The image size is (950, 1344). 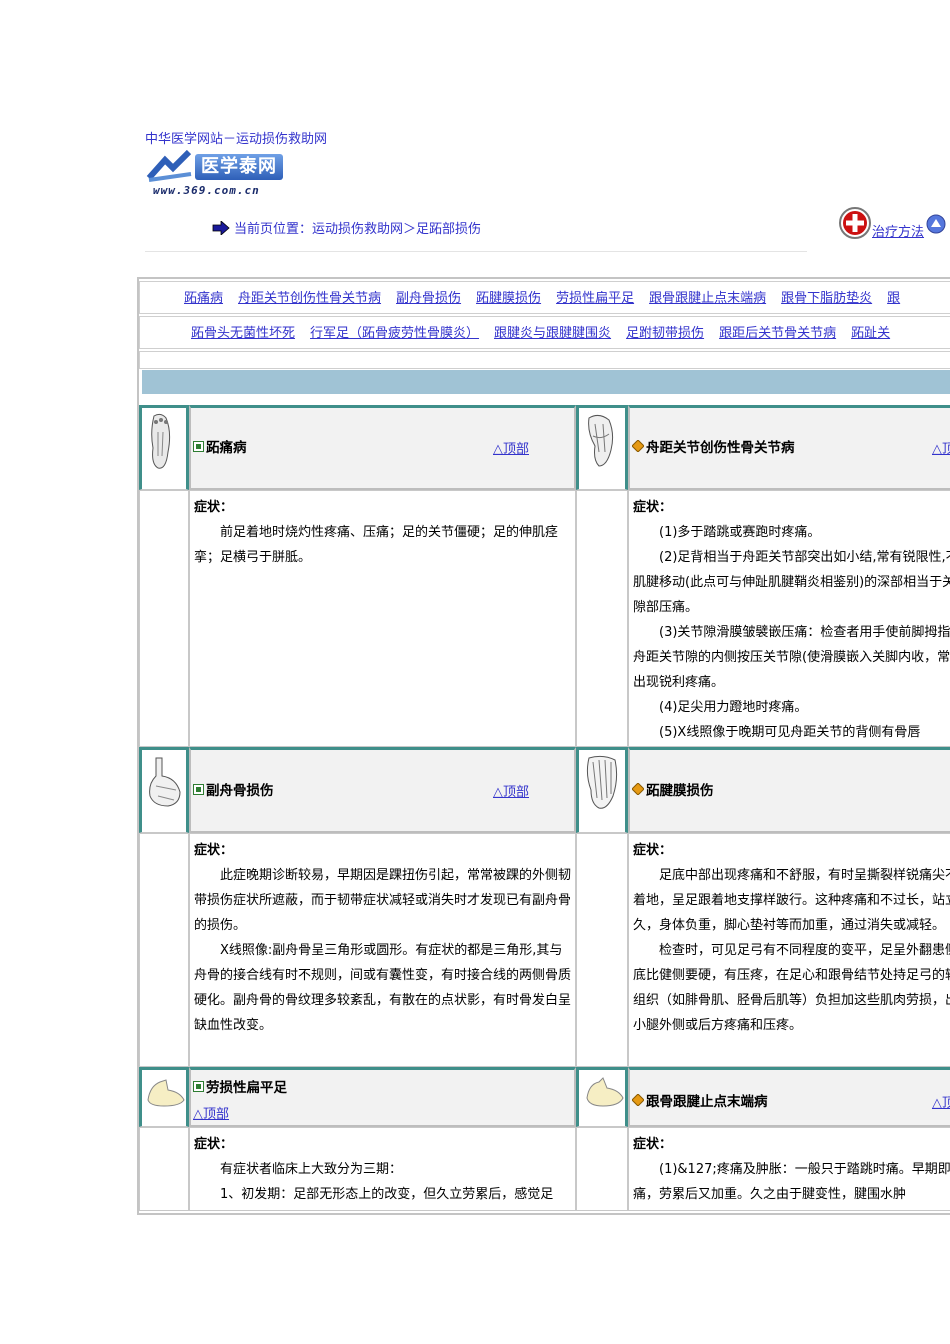 What do you see at coordinates (665, 333) in the screenshot?
I see `nav-link: 足跗韧带损伤` at bounding box center [665, 333].